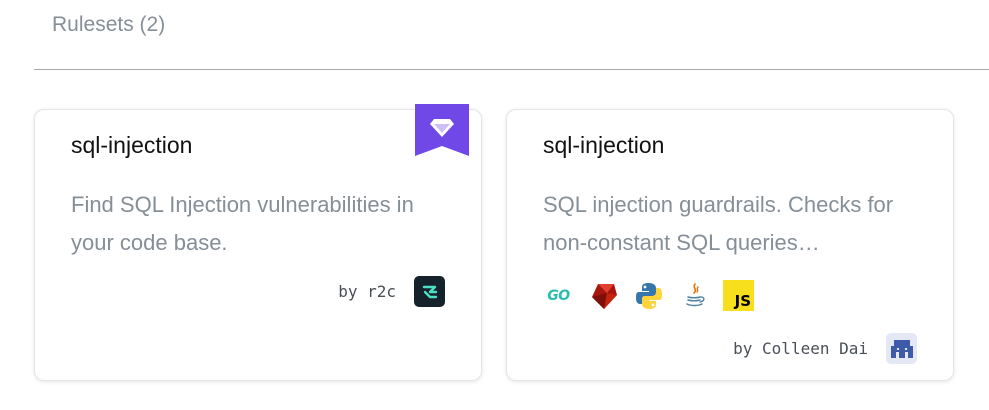 The image size is (989, 410). Describe the element at coordinates (742, 301) in the screenshot. I see `javascript-label: JS` at that location.